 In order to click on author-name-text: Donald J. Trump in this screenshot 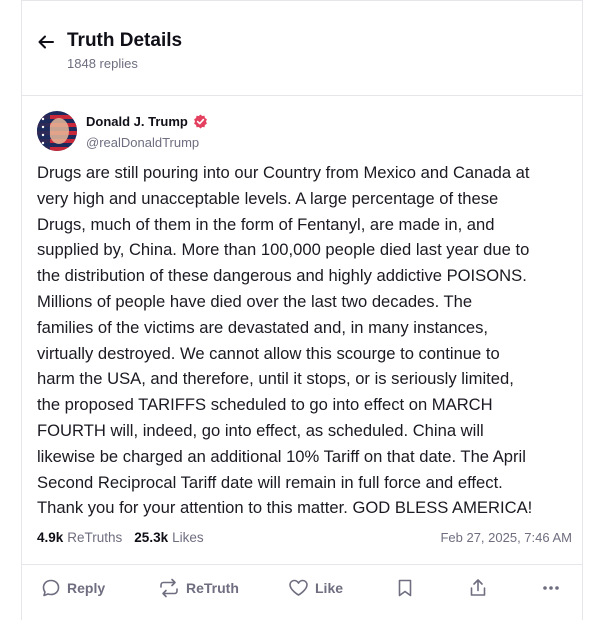, I will do `click(137, 121)`.